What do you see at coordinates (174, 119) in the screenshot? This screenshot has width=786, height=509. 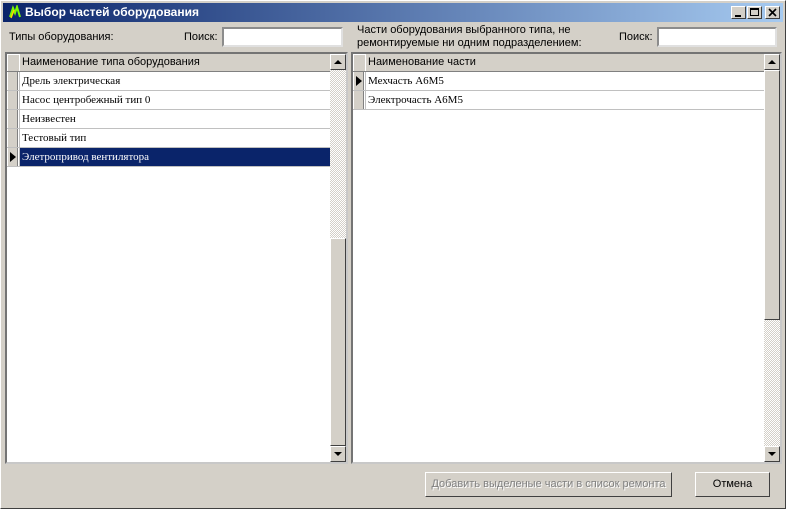 I see `cell-type-name: Неизвестен` at bounding box center [174, 119].